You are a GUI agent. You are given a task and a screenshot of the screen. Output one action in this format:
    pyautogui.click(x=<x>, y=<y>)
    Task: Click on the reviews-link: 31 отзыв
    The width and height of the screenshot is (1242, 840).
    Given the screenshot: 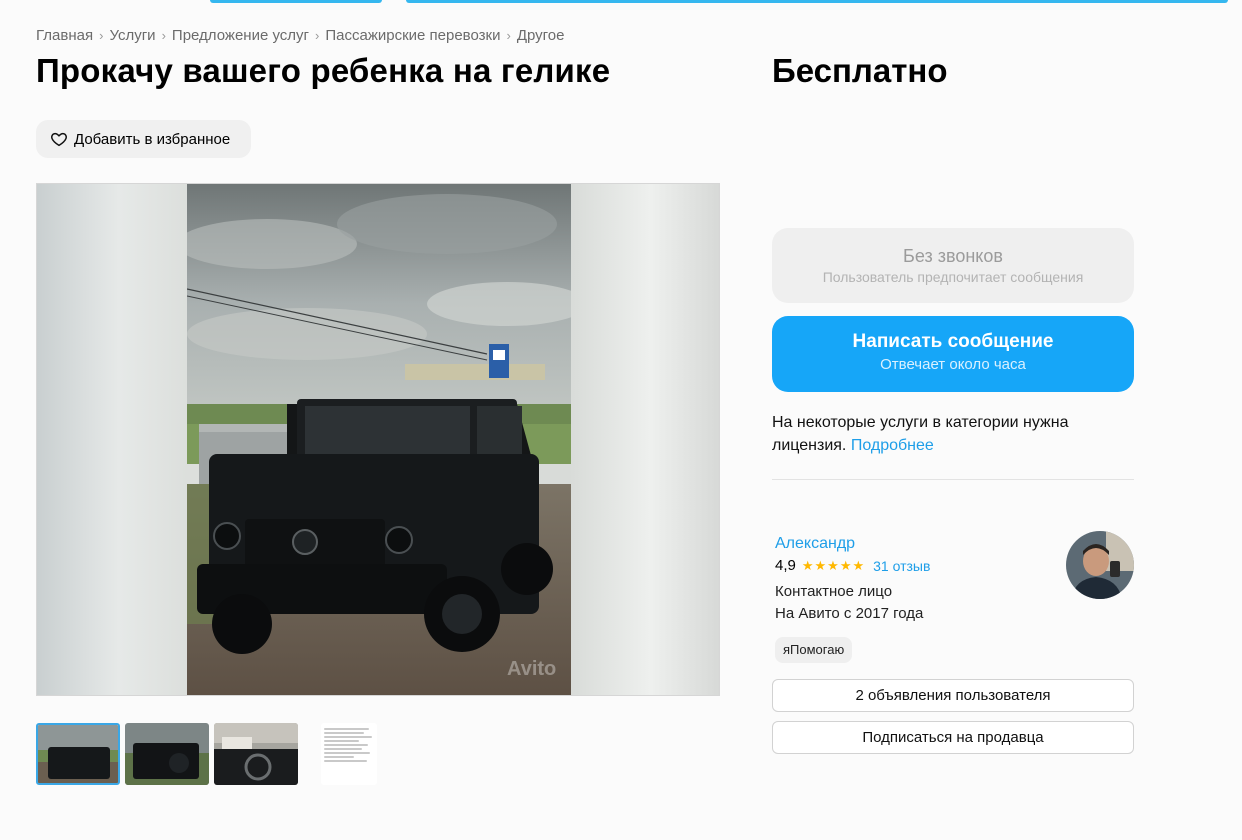 What is the action you would take?
    pyautogui.click(x=901, y=566)
    